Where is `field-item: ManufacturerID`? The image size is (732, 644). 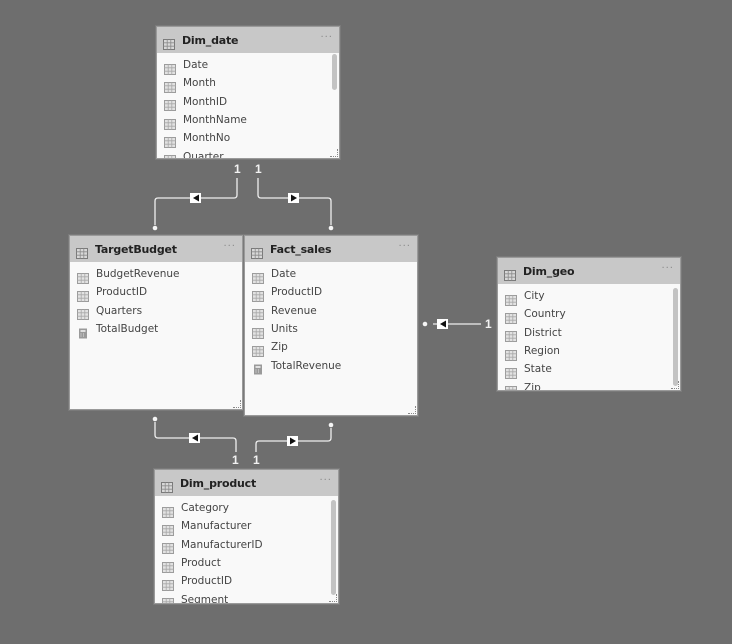 field-item: ManufacturerID is located at coordinates (246, 545).